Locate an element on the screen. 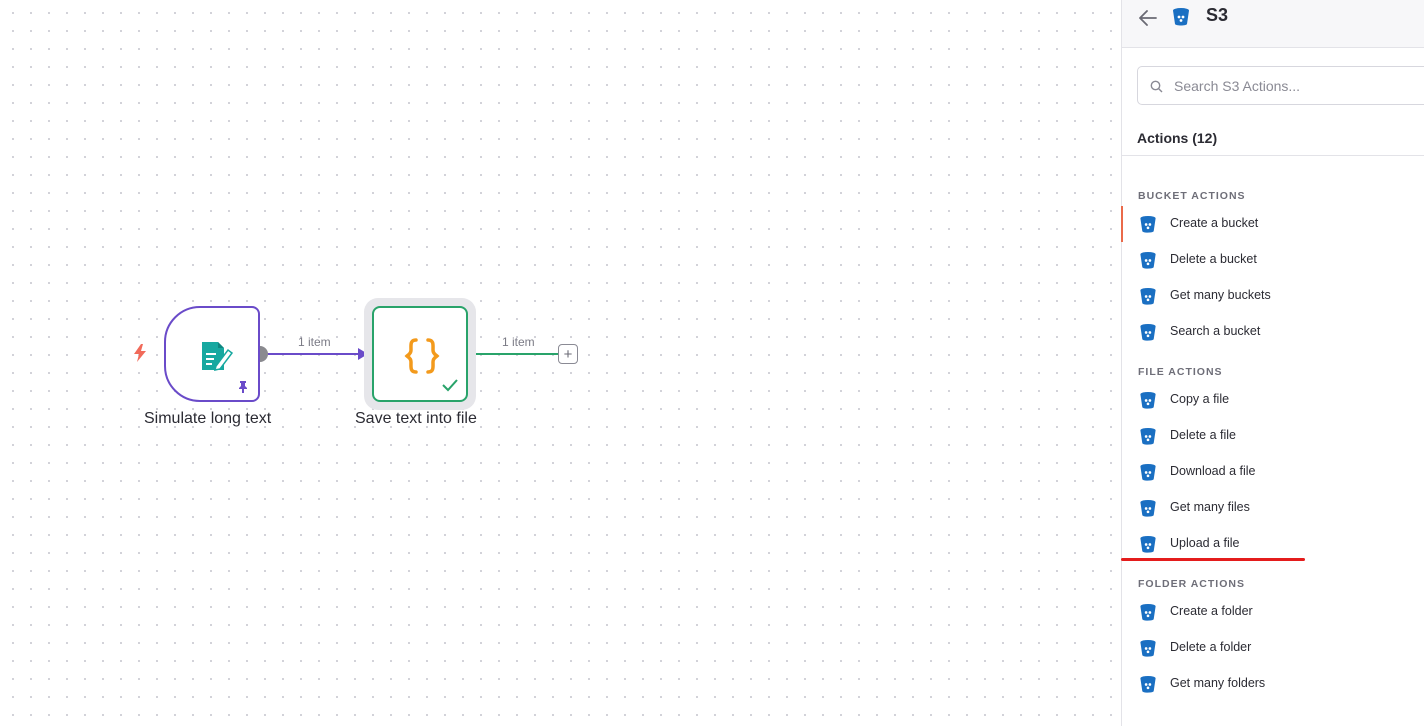 This screenshot has width=1424, height=726. action-label: Search a bucket is located at coordinates (1215, 331).